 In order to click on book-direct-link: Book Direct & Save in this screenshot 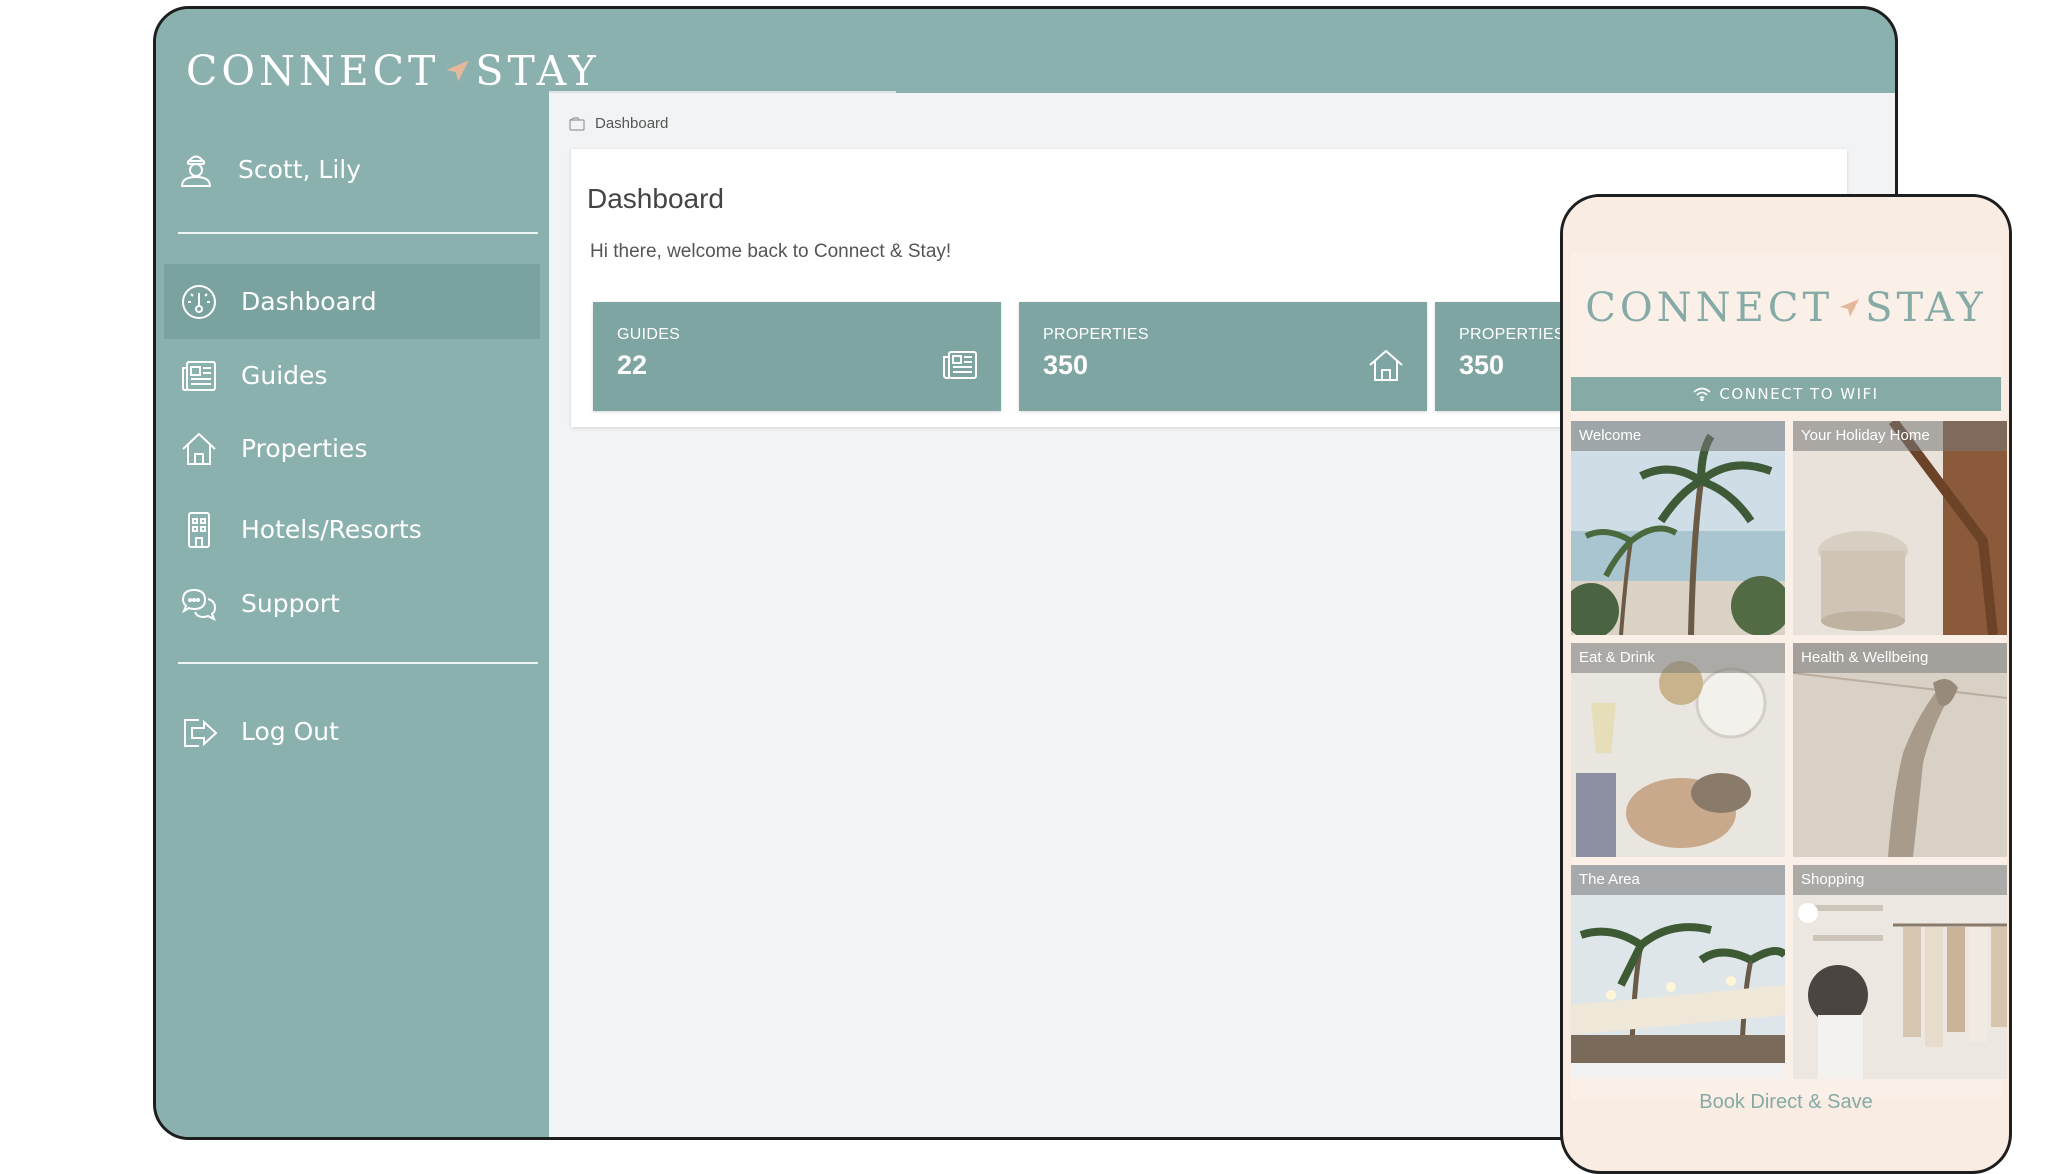, I will do `click(1786, 1102)`.